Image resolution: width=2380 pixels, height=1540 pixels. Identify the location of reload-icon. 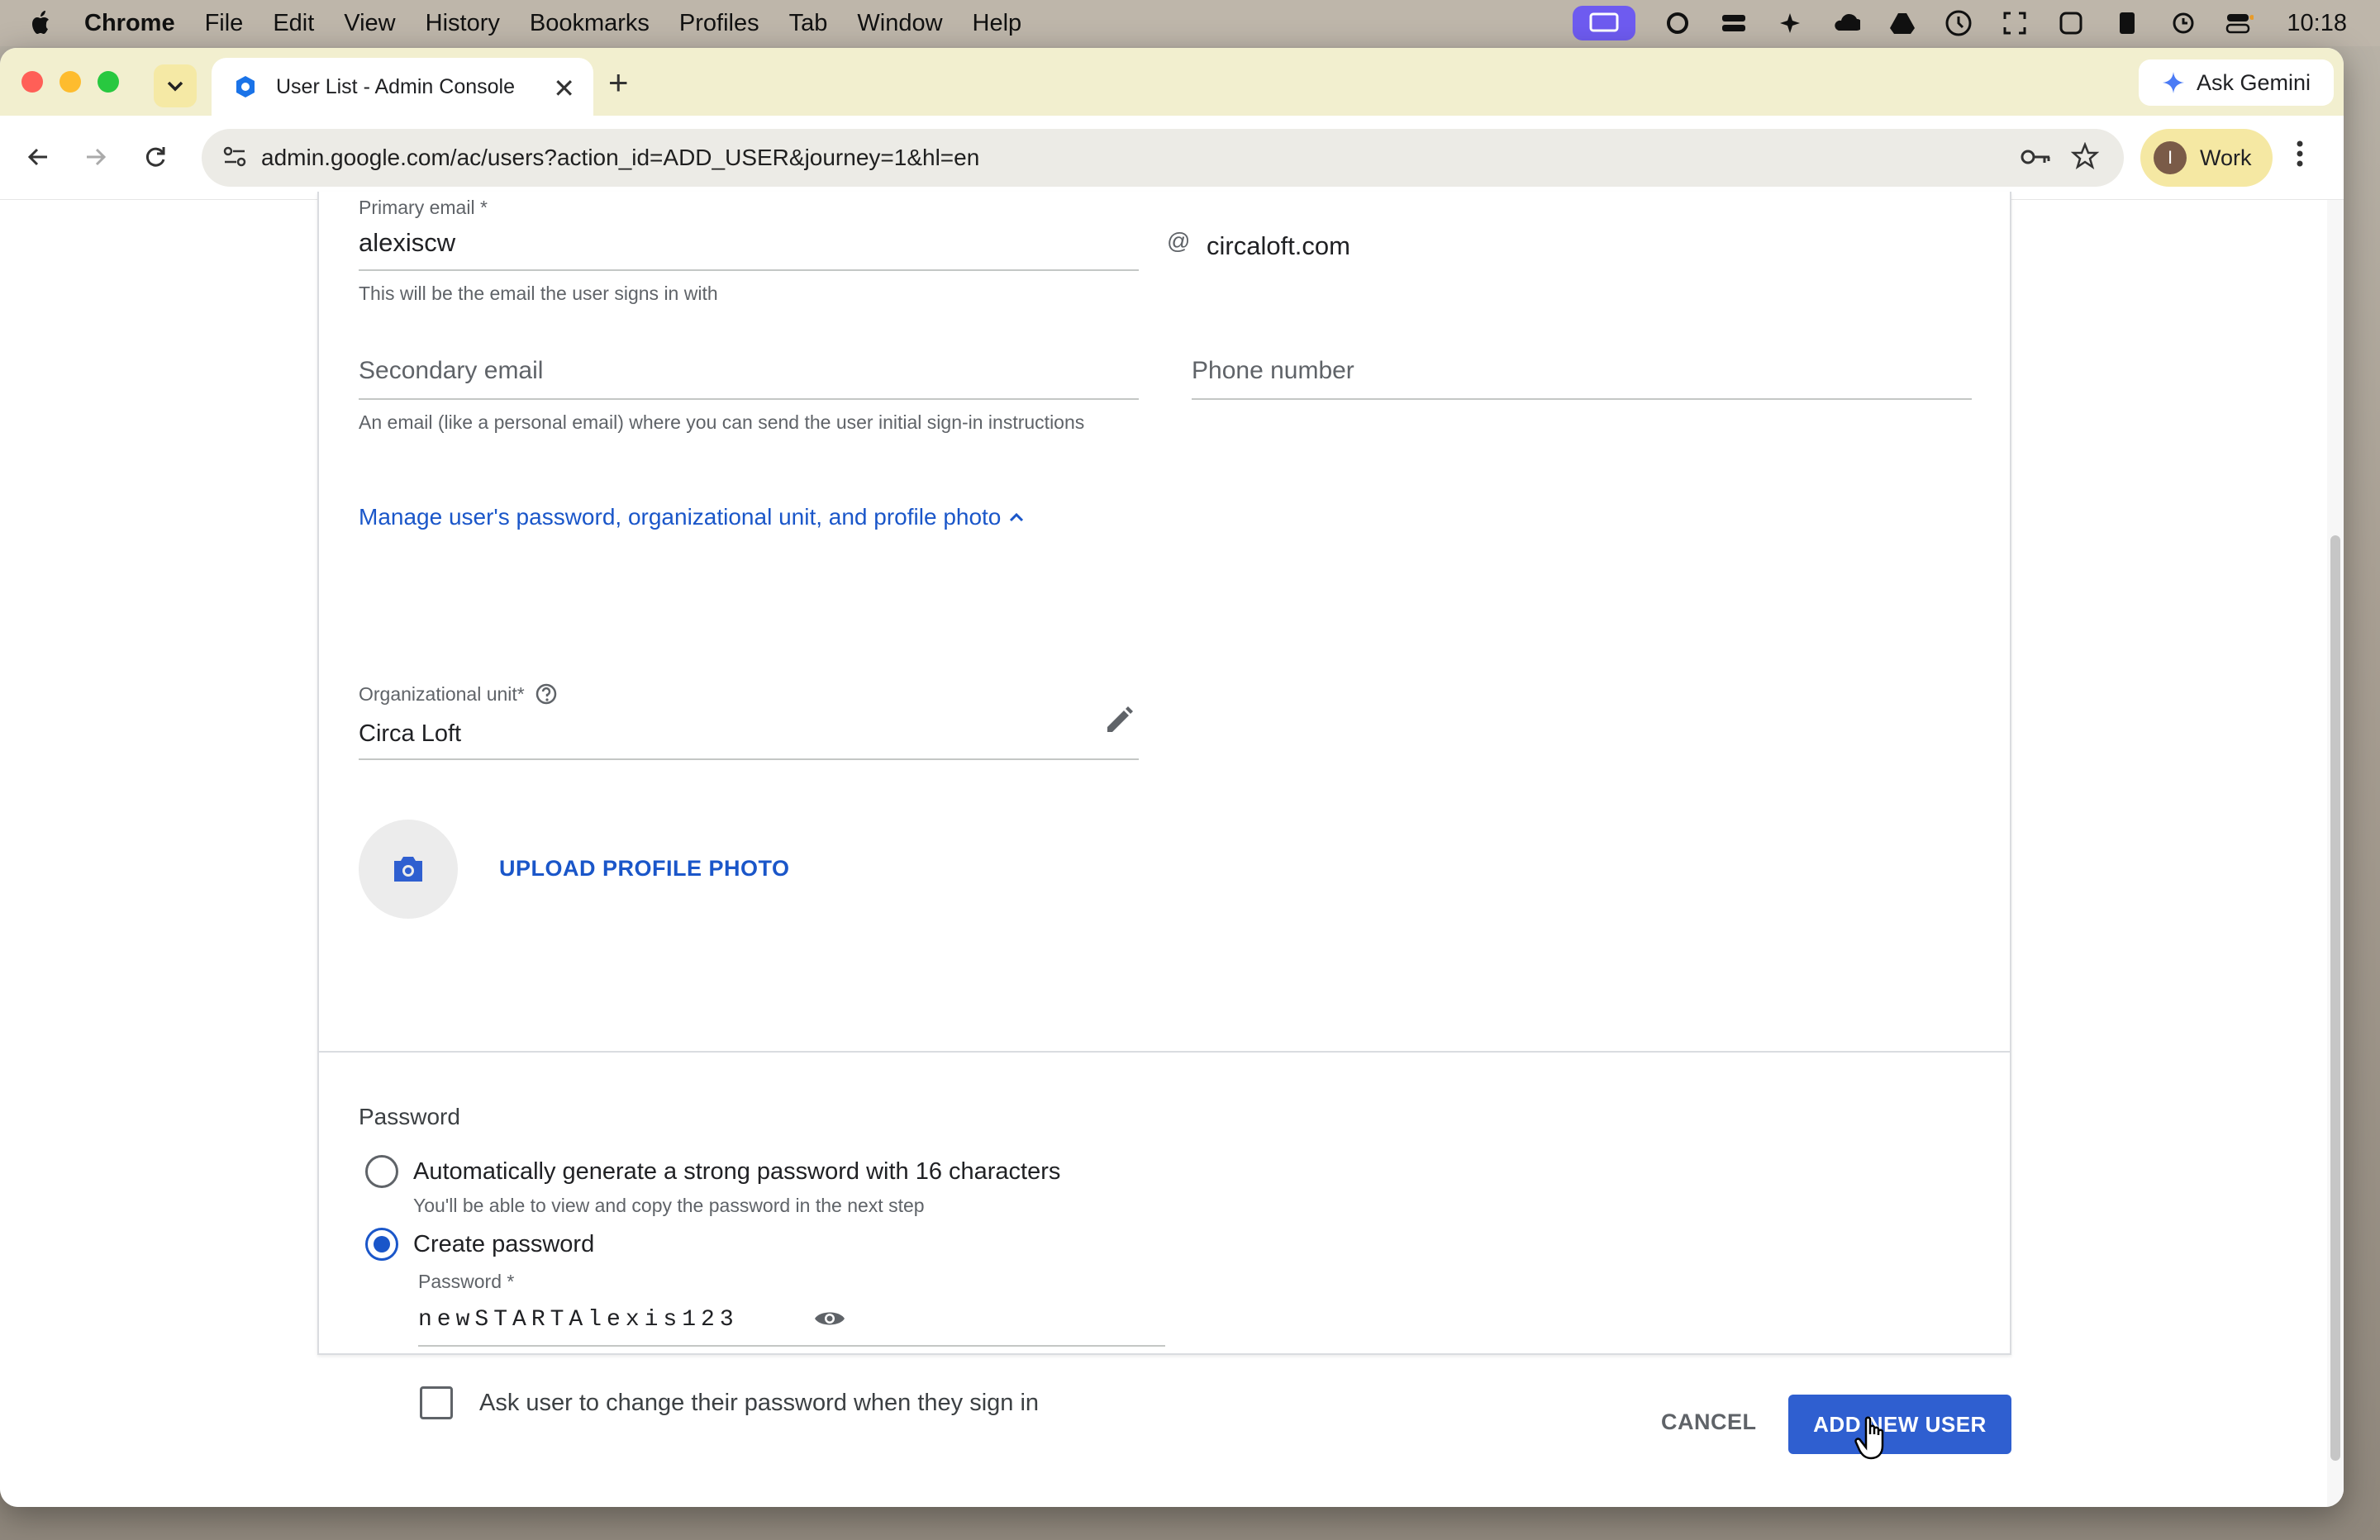
(155, 157).